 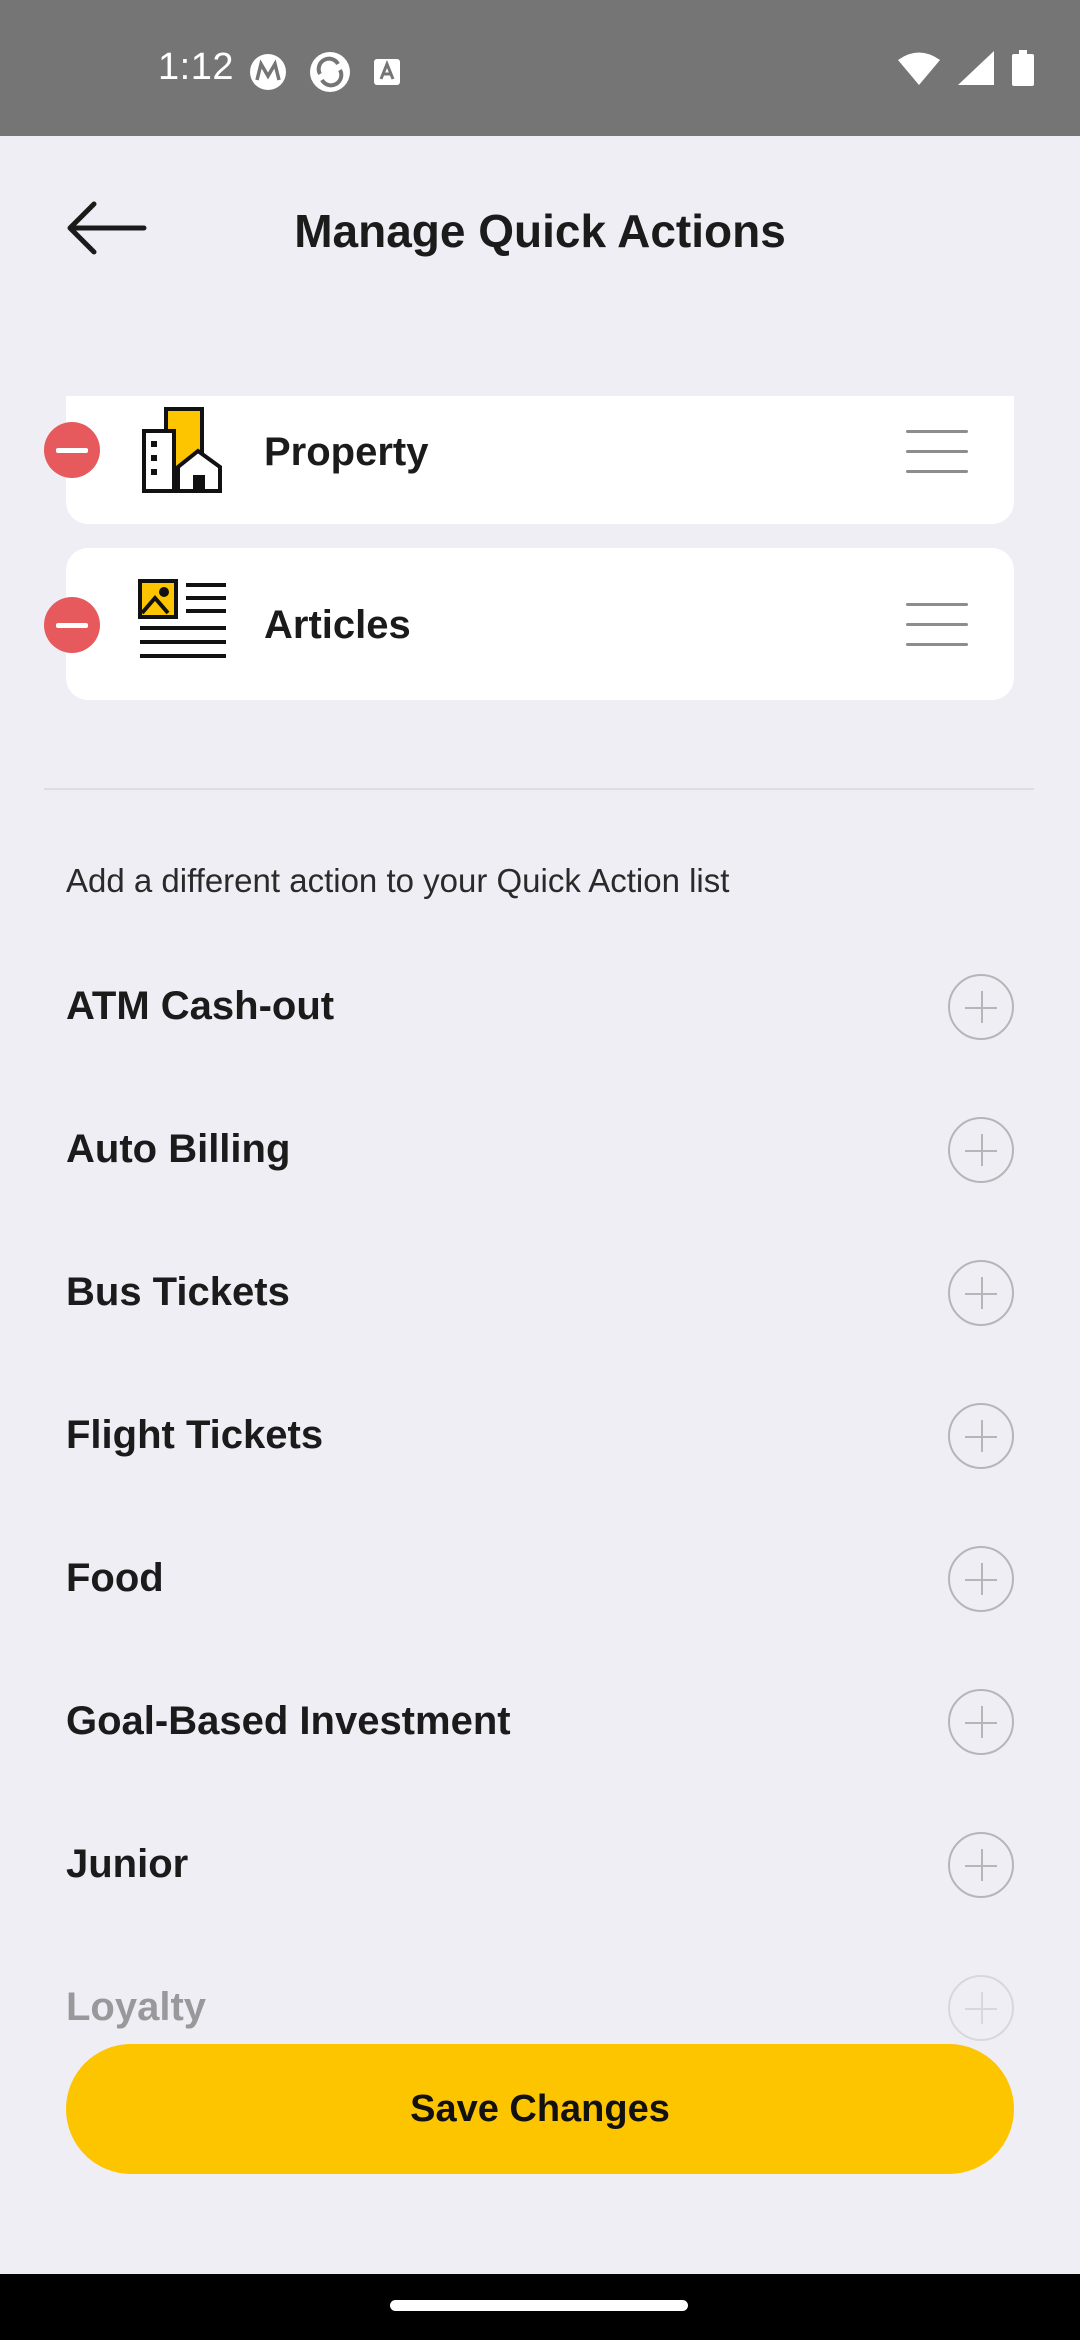 I want to click on page-title: Manage Quick Actions, so click(x=540, y=231).